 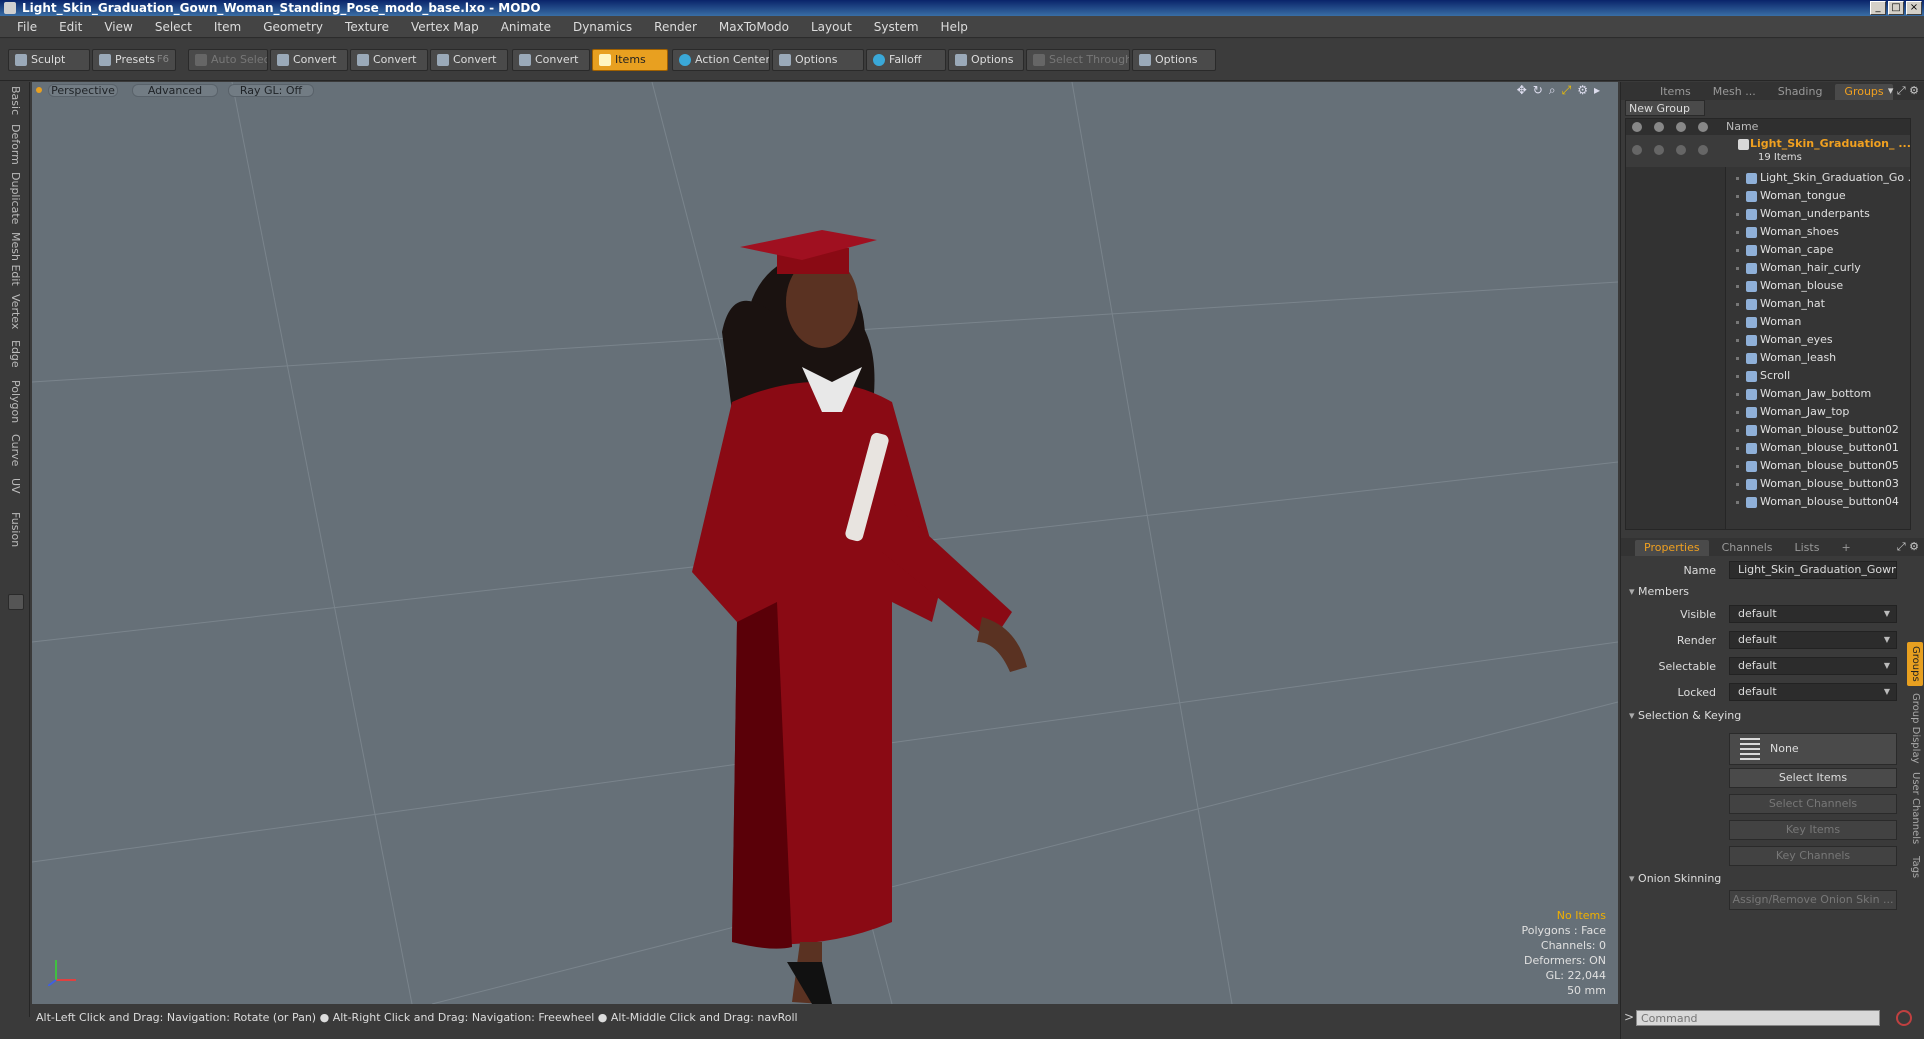 What do you see at coordinates (1768, 250) in the screenshot?
I see `list-item: Woman_cape` at bounding box center [1768, 250].